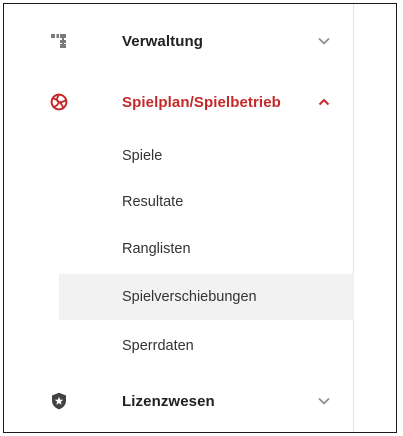 This screenshot has width=403, height=436. Describe the element at coordinates (206, 346) in the screenshot. I see `sidebar-item-sperrdaten: Sperrdaten` at that location.